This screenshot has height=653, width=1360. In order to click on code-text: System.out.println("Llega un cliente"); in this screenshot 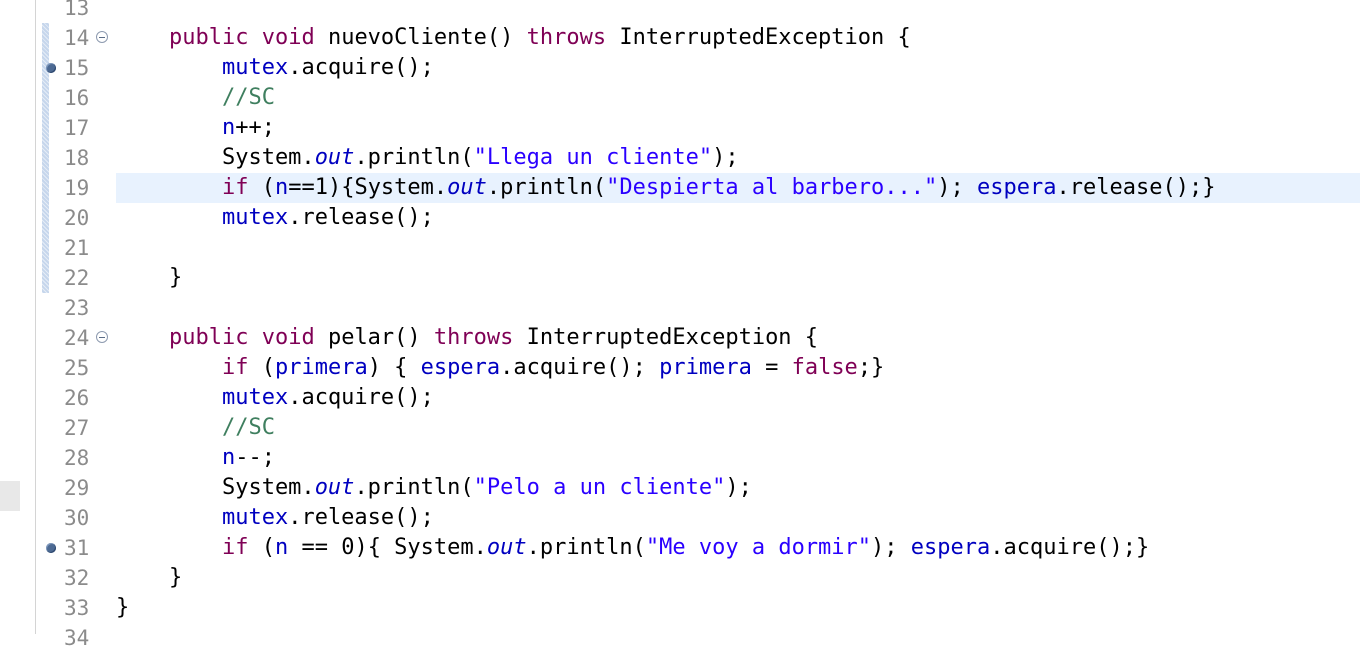, I will do `click(427, 158)`.